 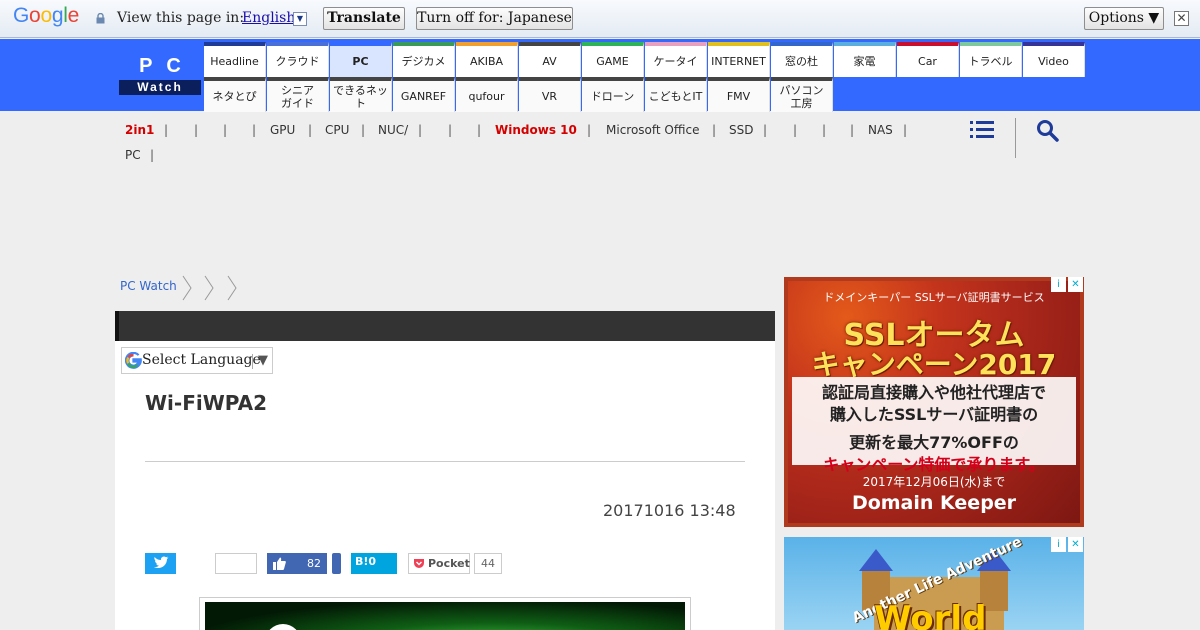 I want to click on thumbs-up-icon, so click(x=279, y=563).